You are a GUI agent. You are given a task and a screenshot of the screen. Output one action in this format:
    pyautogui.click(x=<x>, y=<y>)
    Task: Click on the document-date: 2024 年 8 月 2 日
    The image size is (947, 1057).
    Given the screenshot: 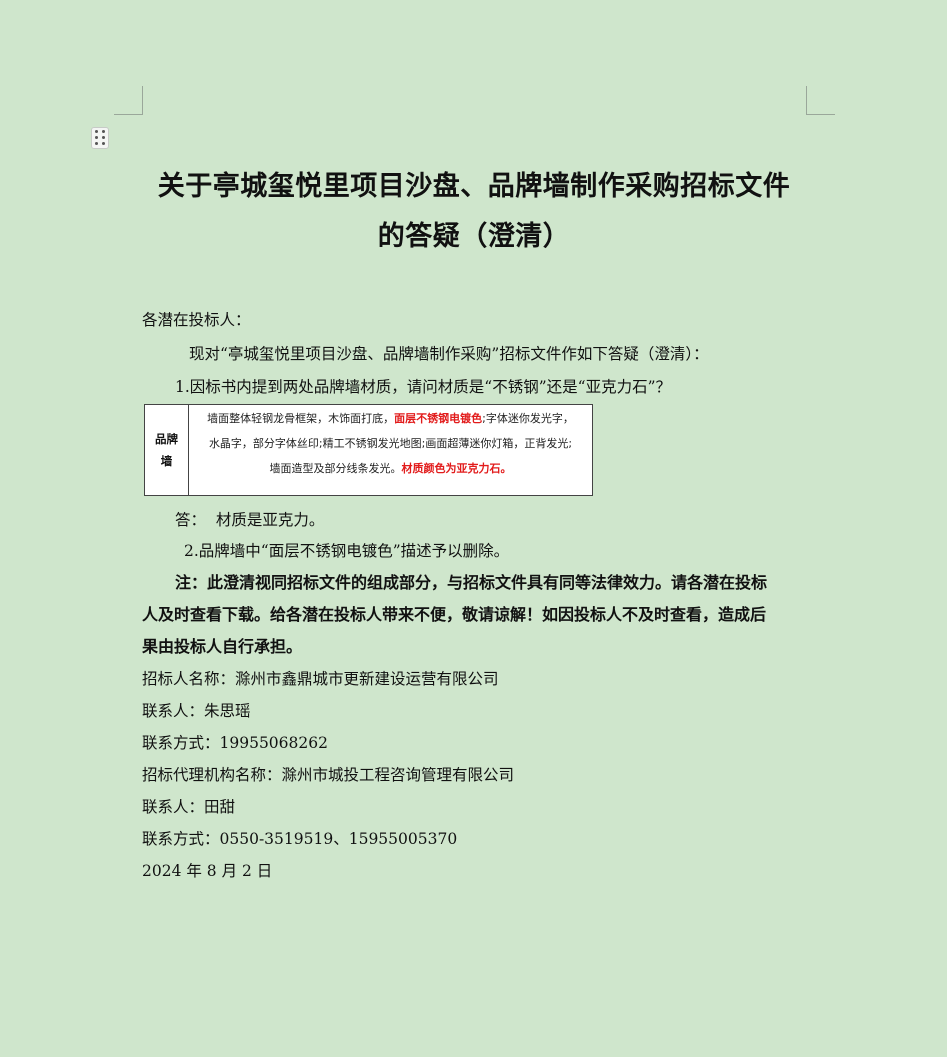 What is the action you would take?
    pyautogui.click(x=207, y=871)
    